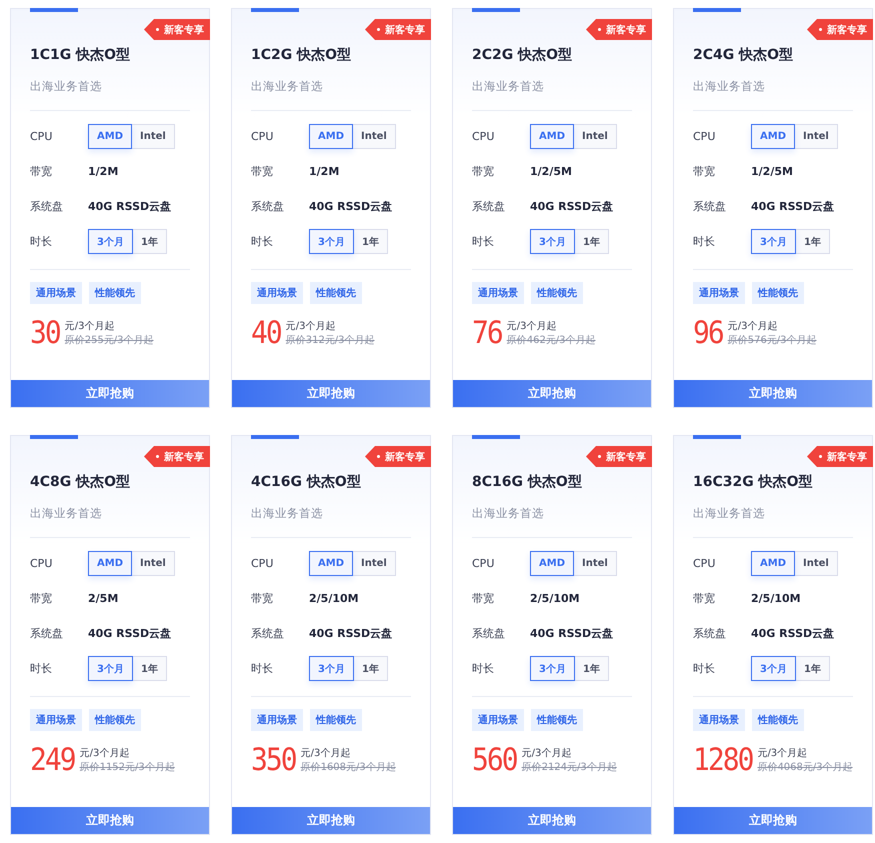 This screenshot has width=875, height=843. I want to click on price: 76, so click(487, 333).